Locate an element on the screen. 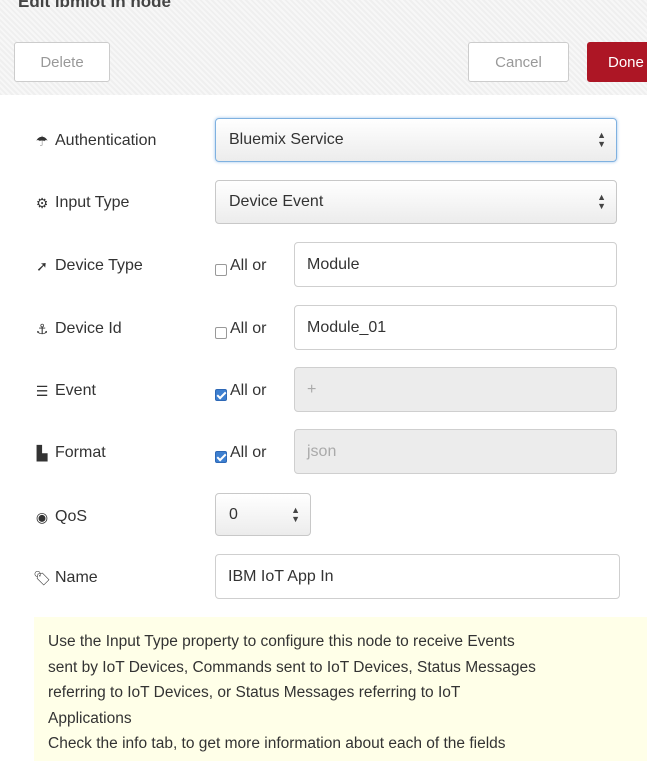 The width and height of the screenshot is (647, 769). authentication-row: ☂ Authentication Bluemix Service ▲ ▼ is located at coordinates (323, 141).